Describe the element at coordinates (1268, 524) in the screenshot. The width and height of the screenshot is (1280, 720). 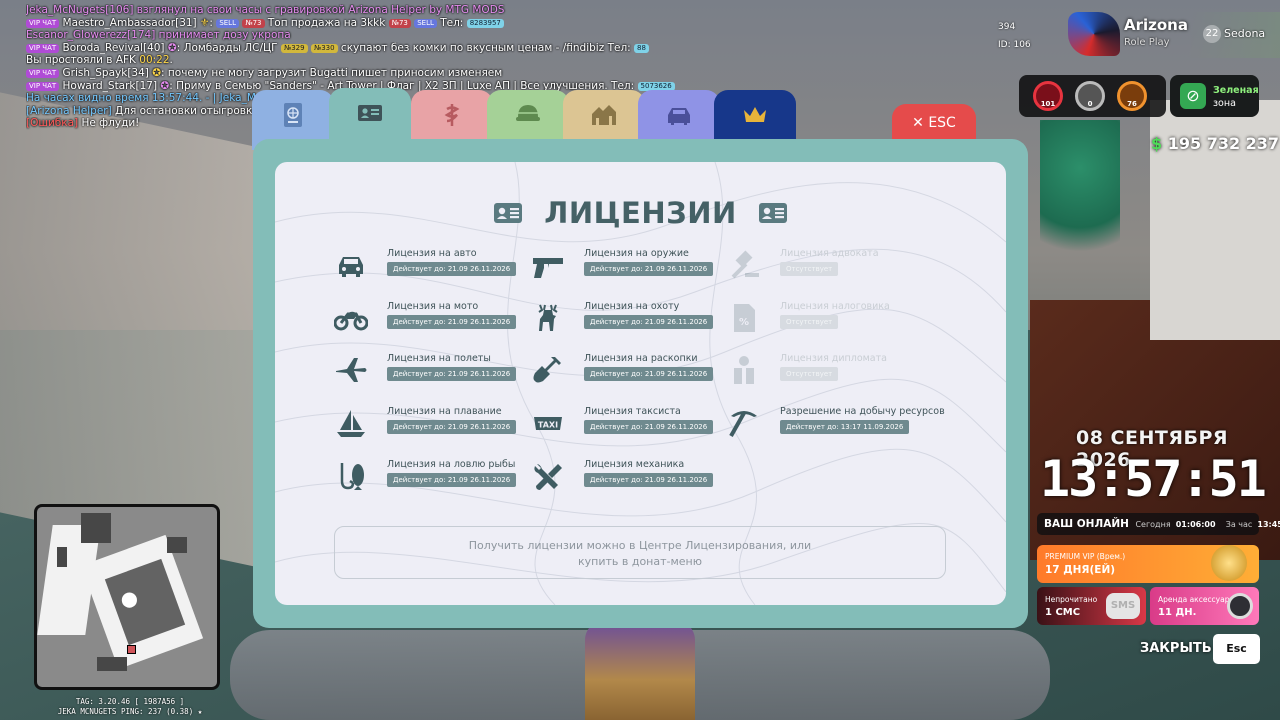
I see `hour-value: 13:45` at that location.